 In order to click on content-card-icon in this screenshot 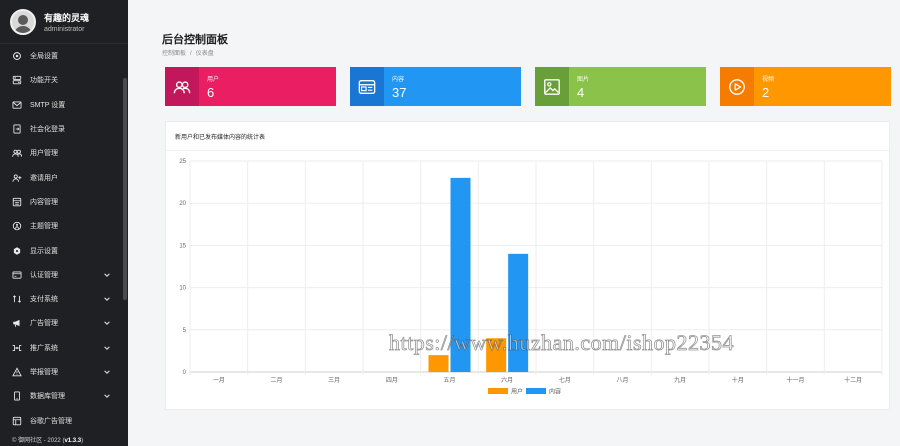, I will do `click(367, 86)`.